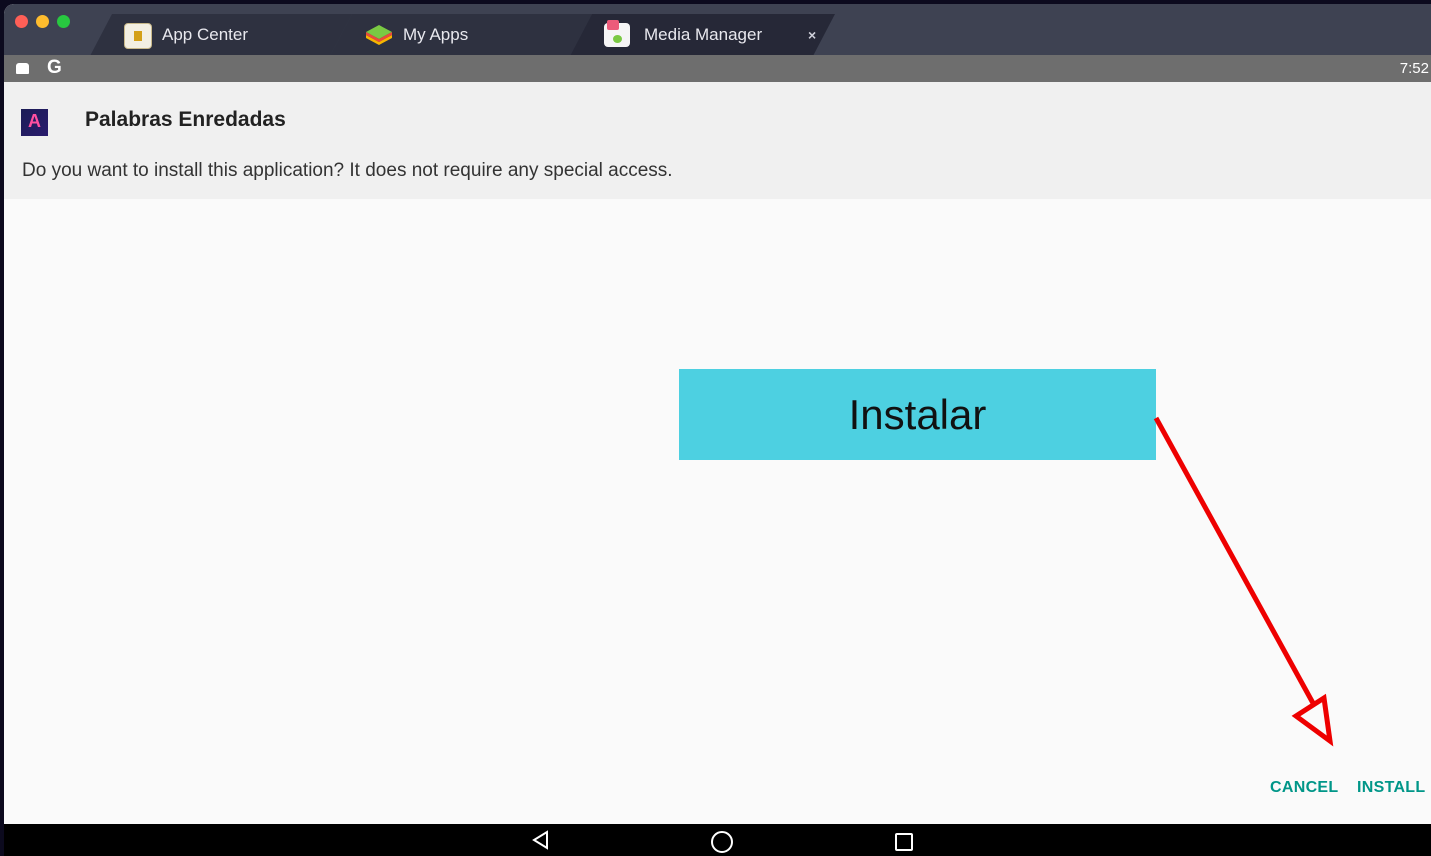 The width and height of the screenshot is (1431, 856). Describe the element at coordinates (717, 68) in the screenshot. I see `android-status-bar: G 7:52` at that location.